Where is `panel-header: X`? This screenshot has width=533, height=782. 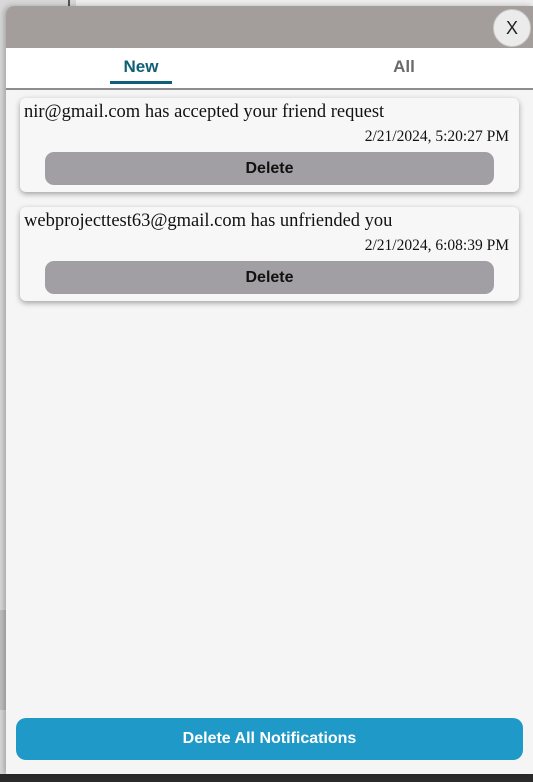
panel-header: X is located at coordinates (269, 27).